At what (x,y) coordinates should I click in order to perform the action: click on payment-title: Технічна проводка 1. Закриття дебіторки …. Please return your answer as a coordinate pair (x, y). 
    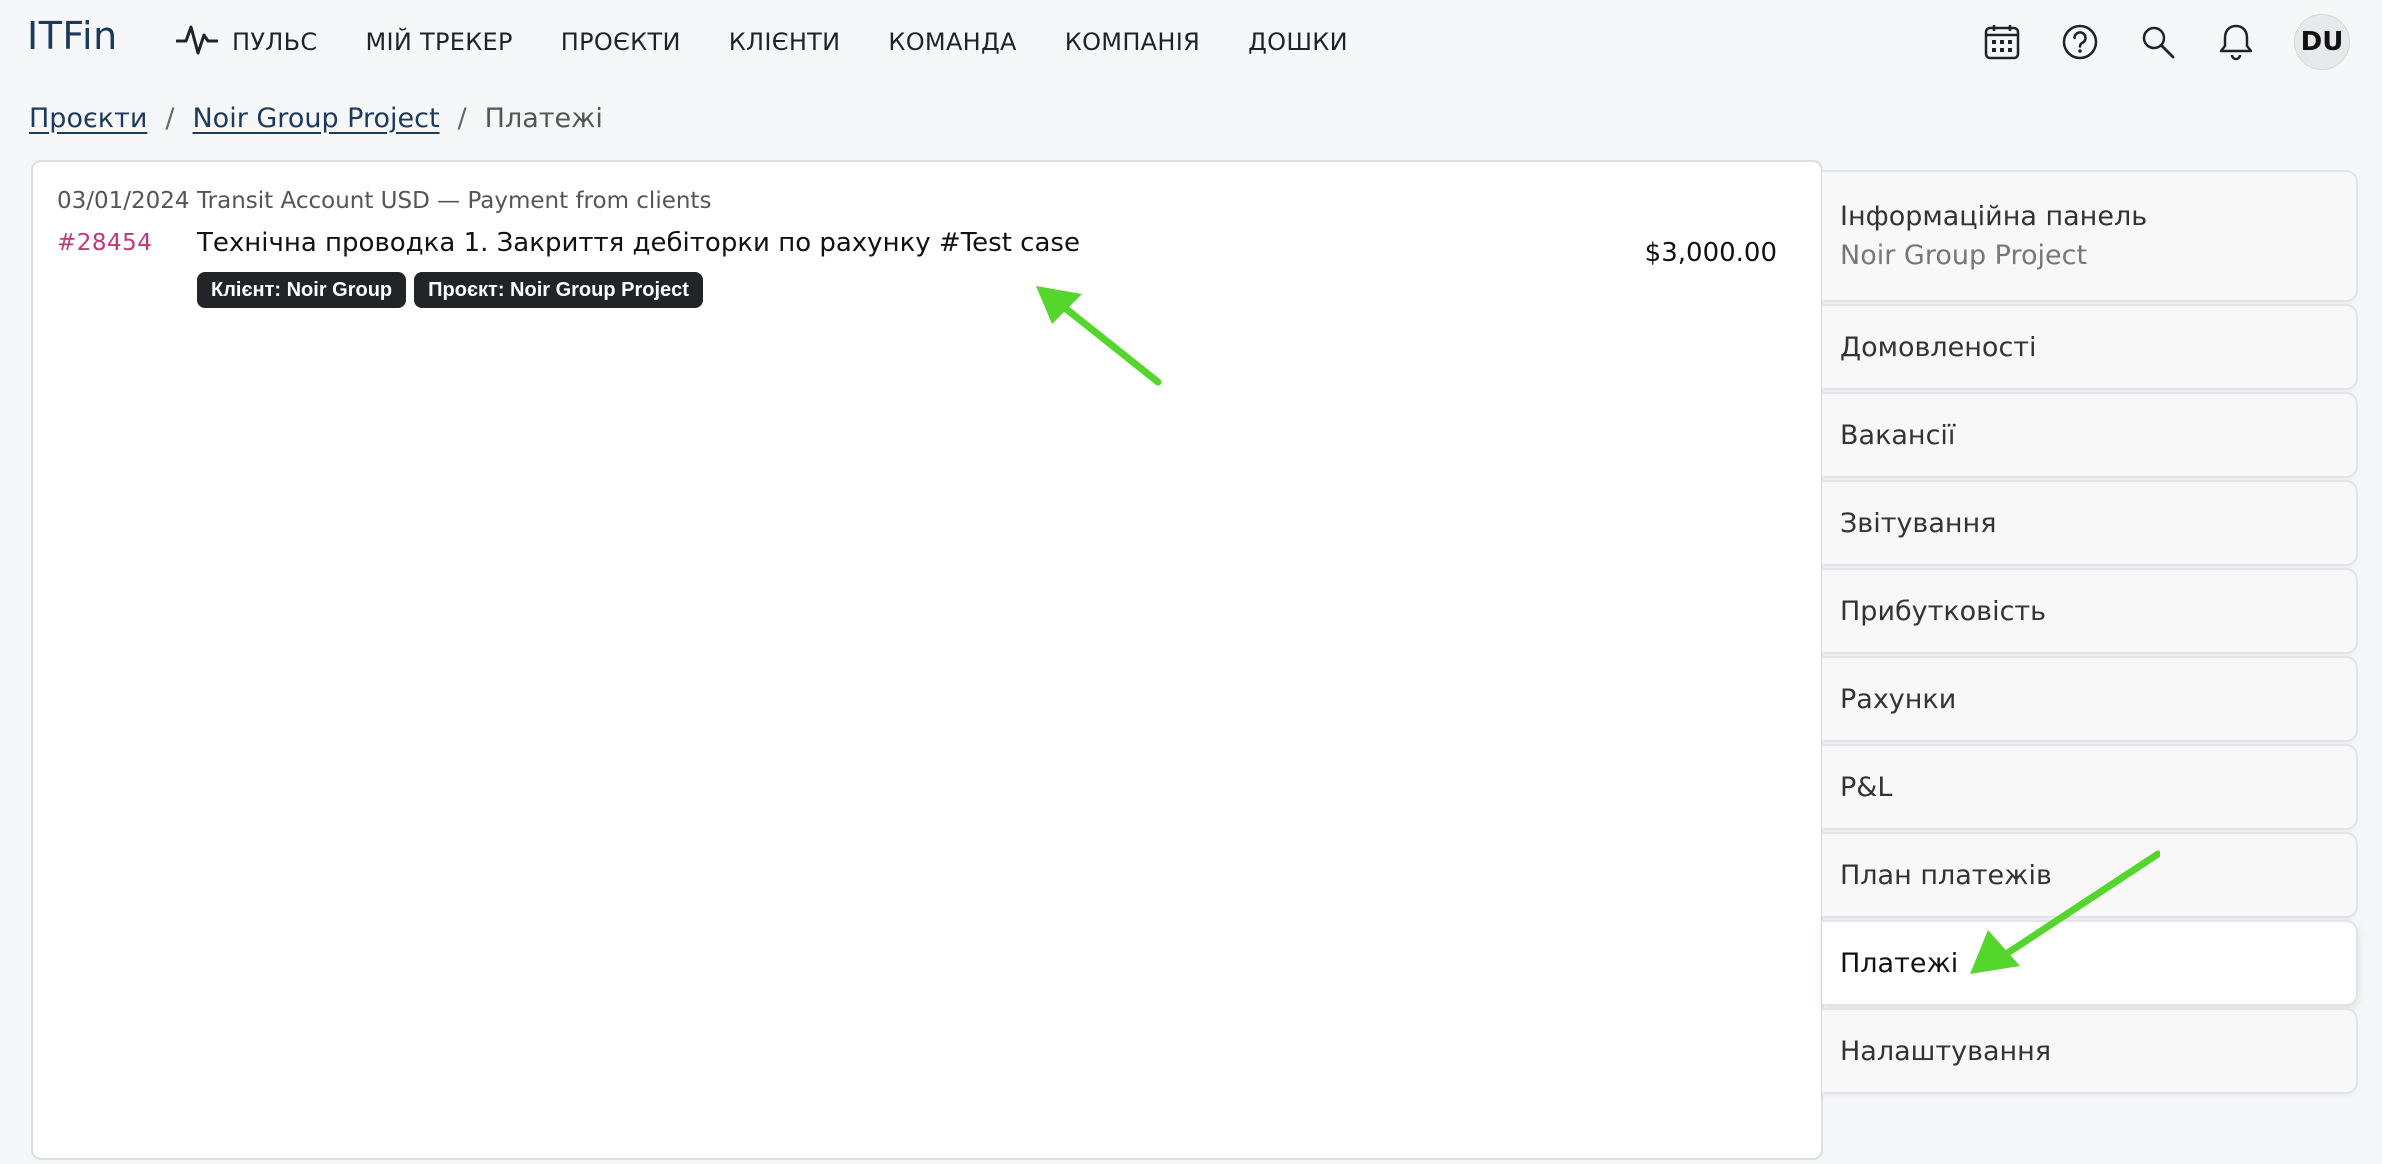
    Looking at the image, I should click on (638, 243).